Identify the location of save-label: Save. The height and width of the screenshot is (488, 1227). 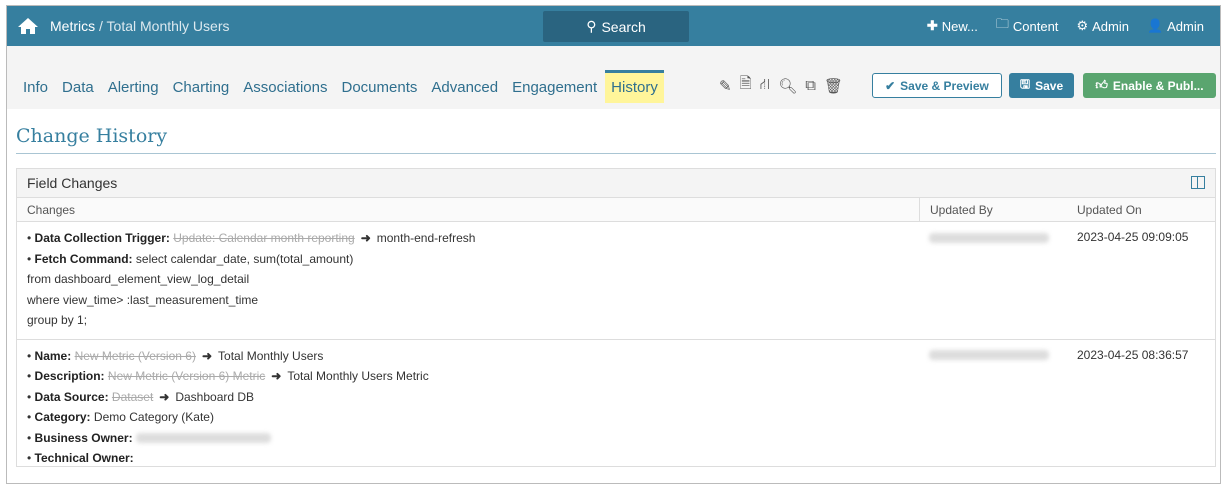
(1049, 85).